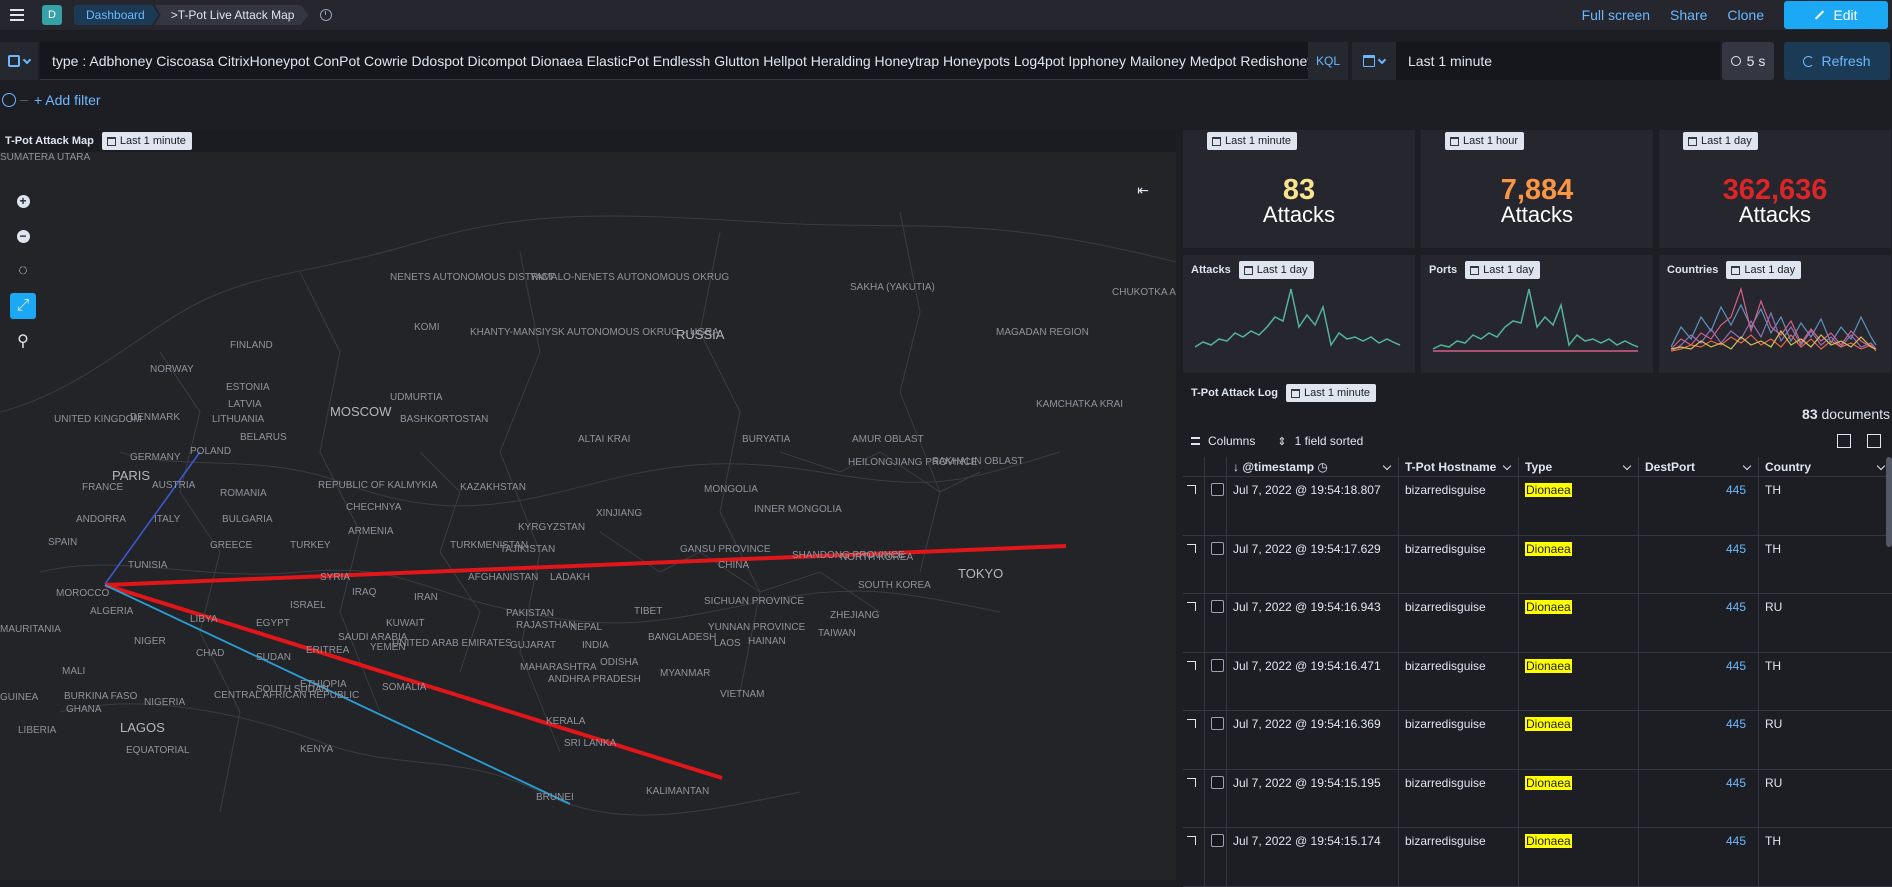 The width and height of the screenshot is (1892, 887). What do you see at coordinates (1699, 466) in the screenshot?
I see `column-header-destport: DestPort` at bounding box center [1699, 466].